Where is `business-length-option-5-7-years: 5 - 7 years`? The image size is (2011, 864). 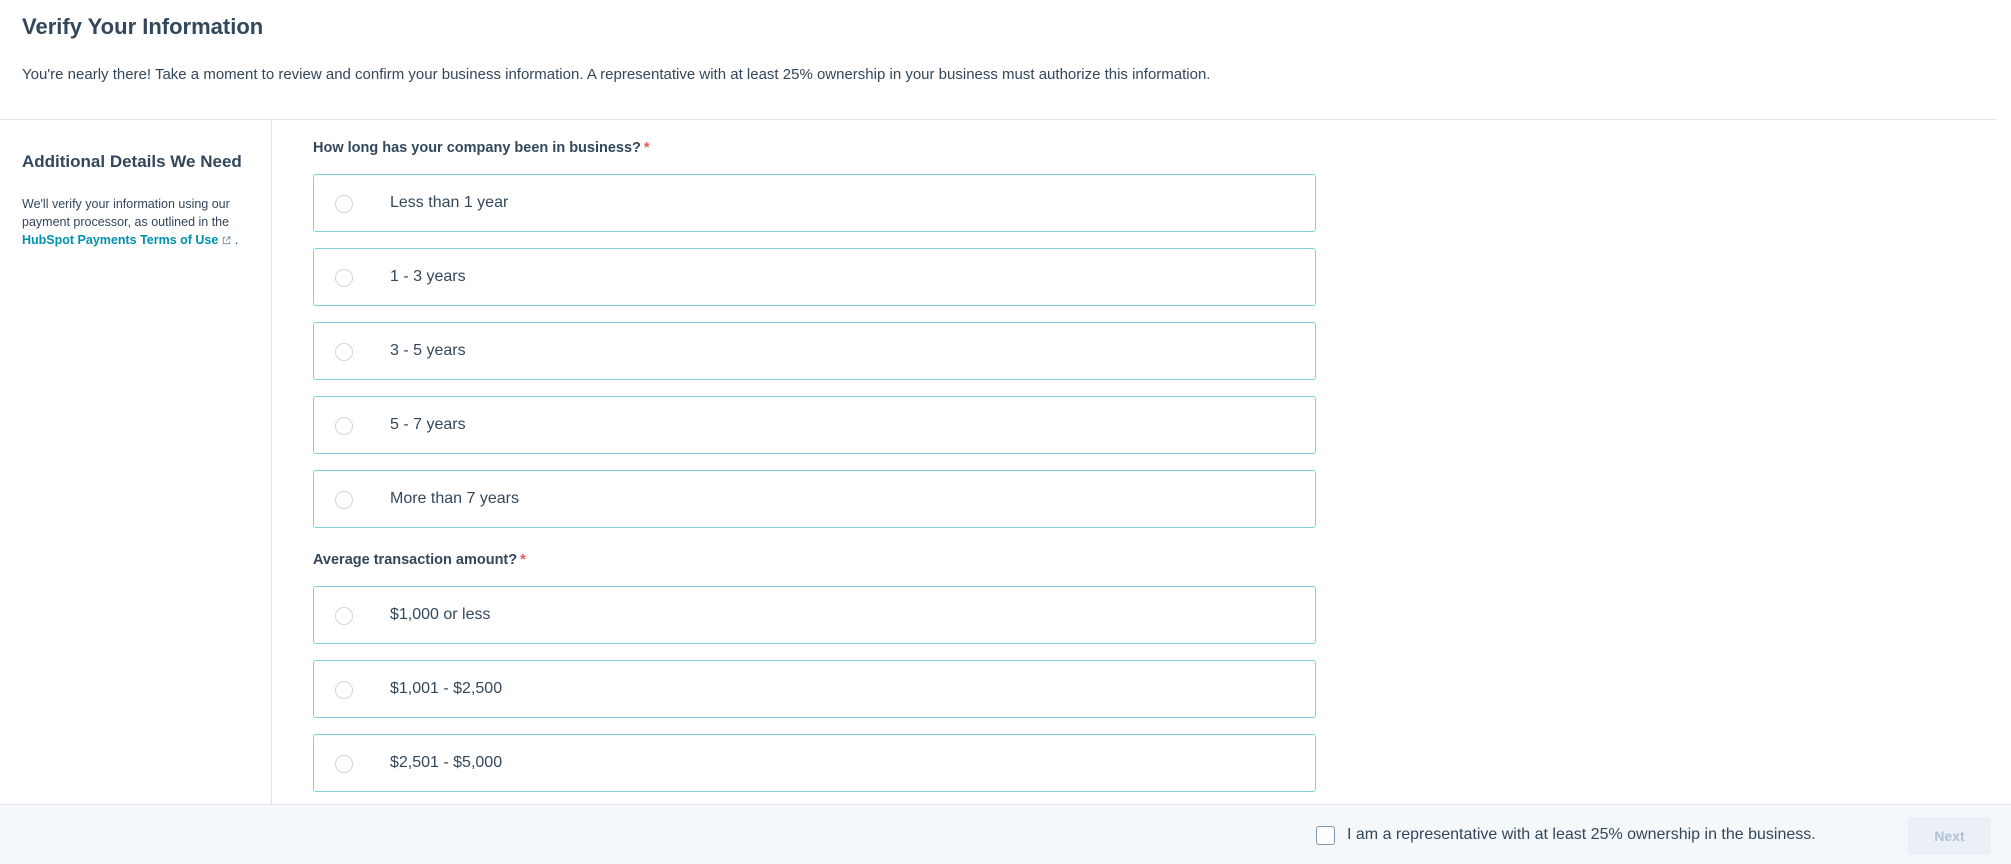 business-length-option-5-7-years: 5 - 7 years is located at coordinates (814, 425).